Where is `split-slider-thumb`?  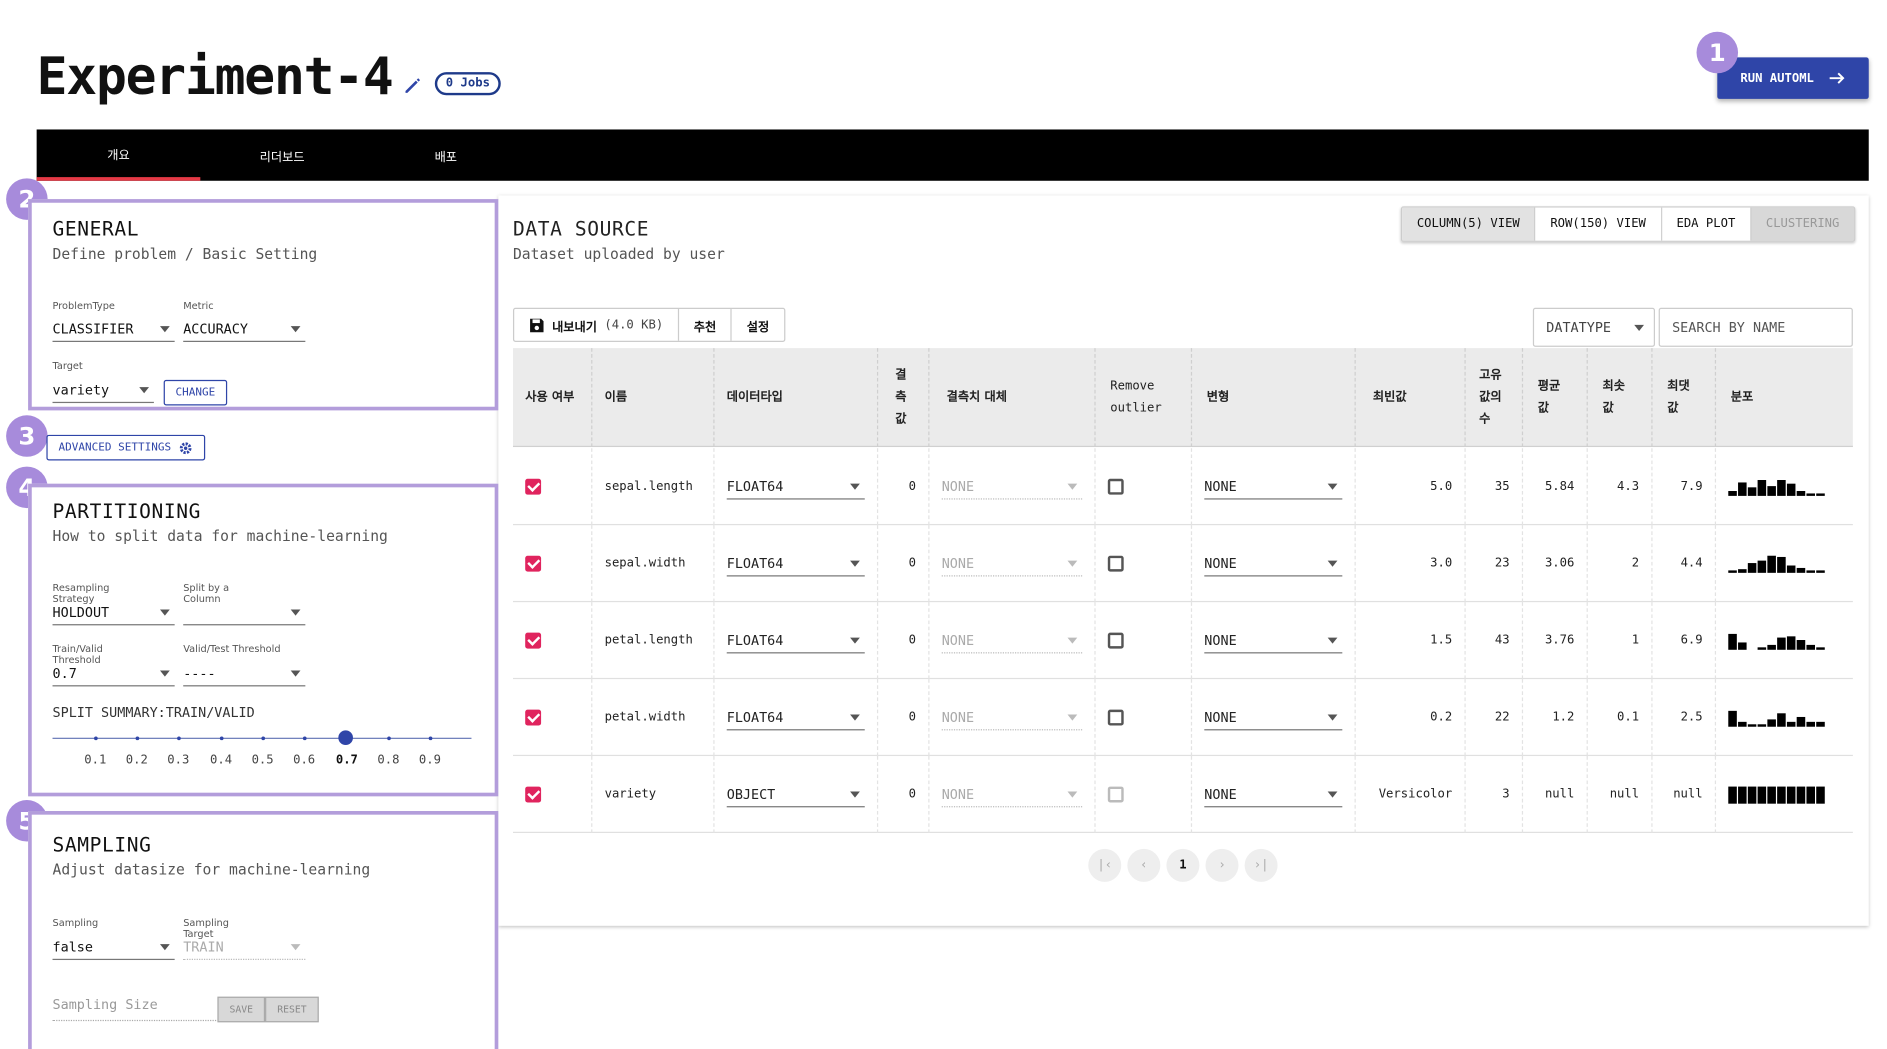
split-slider-thumb is located at coordinates (345, 738).